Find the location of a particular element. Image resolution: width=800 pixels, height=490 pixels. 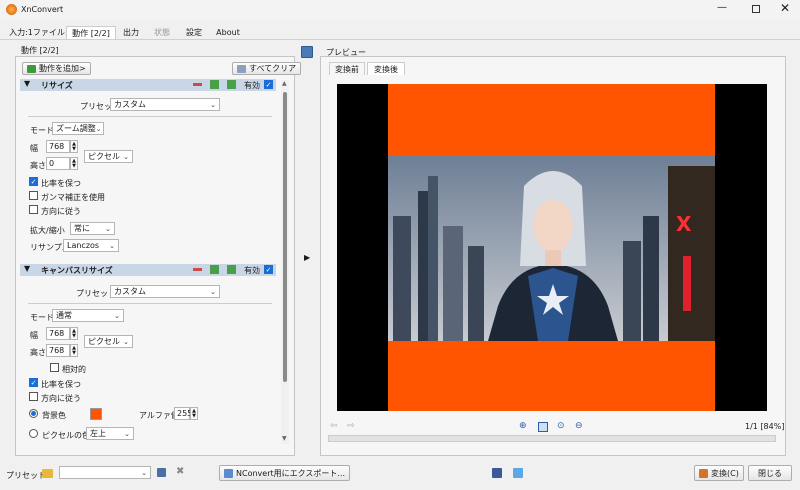

canvas-width-stepper: ▲ ▼ is located at coordinates (74, 333).